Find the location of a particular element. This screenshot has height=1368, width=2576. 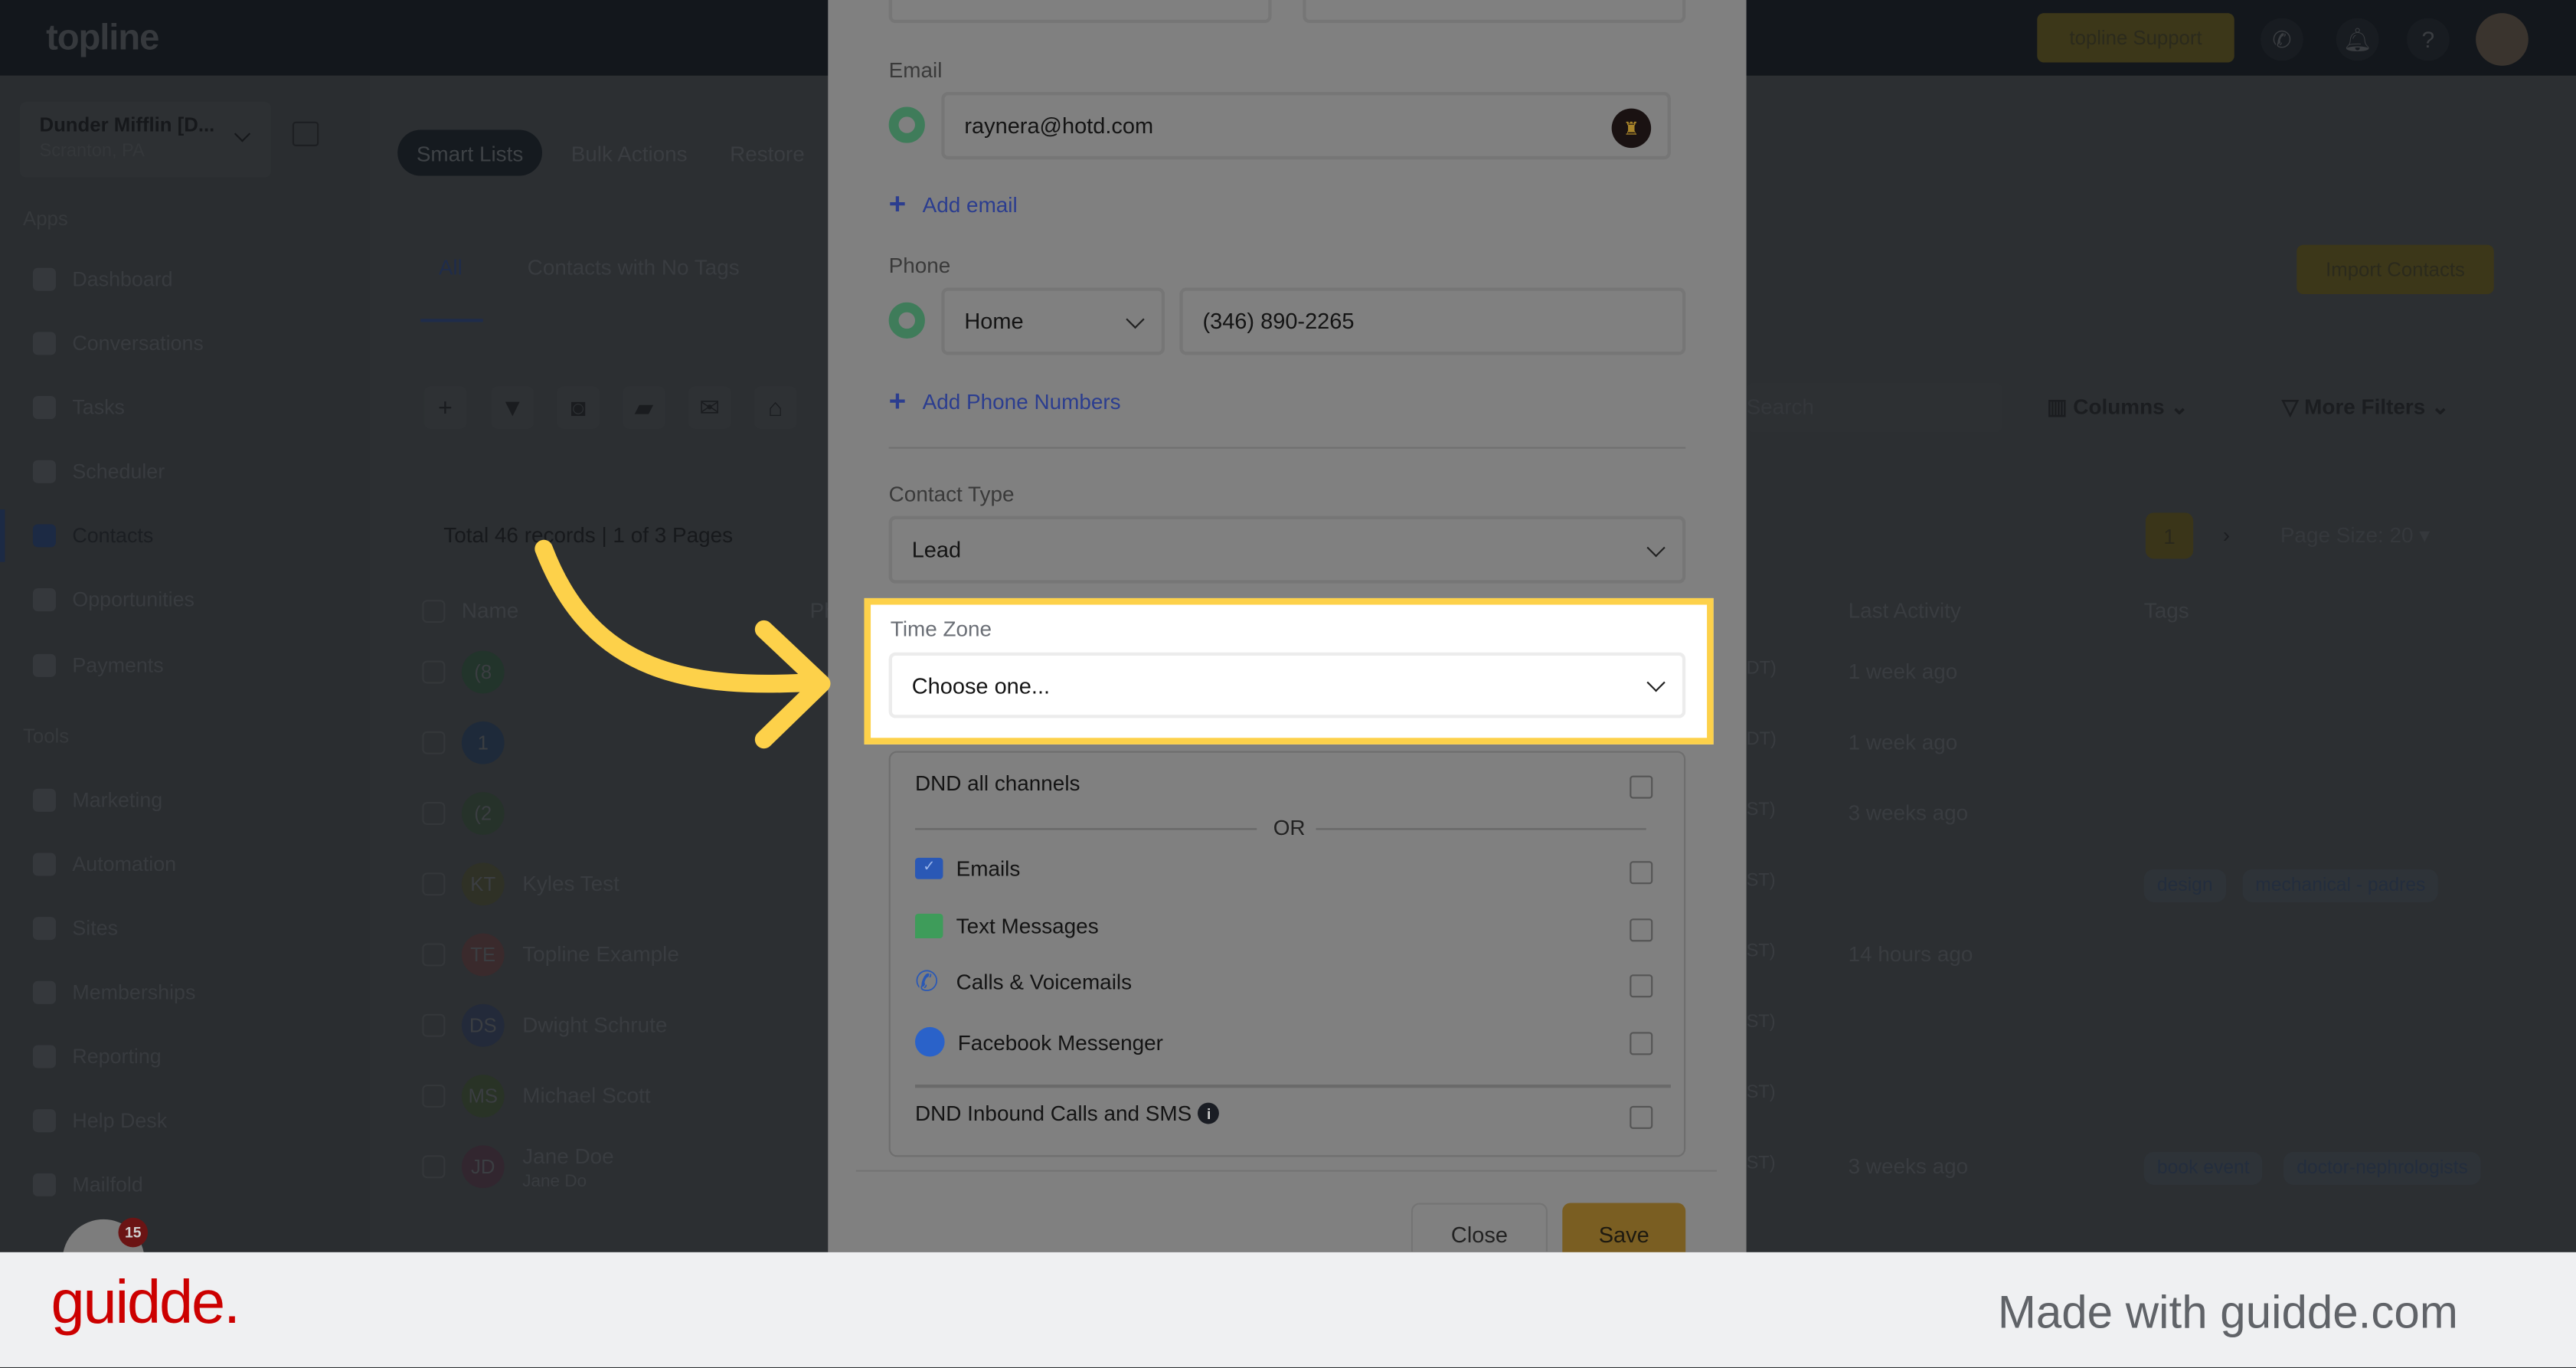

sidebar-item: Automation is located at coordinates (104, 864).